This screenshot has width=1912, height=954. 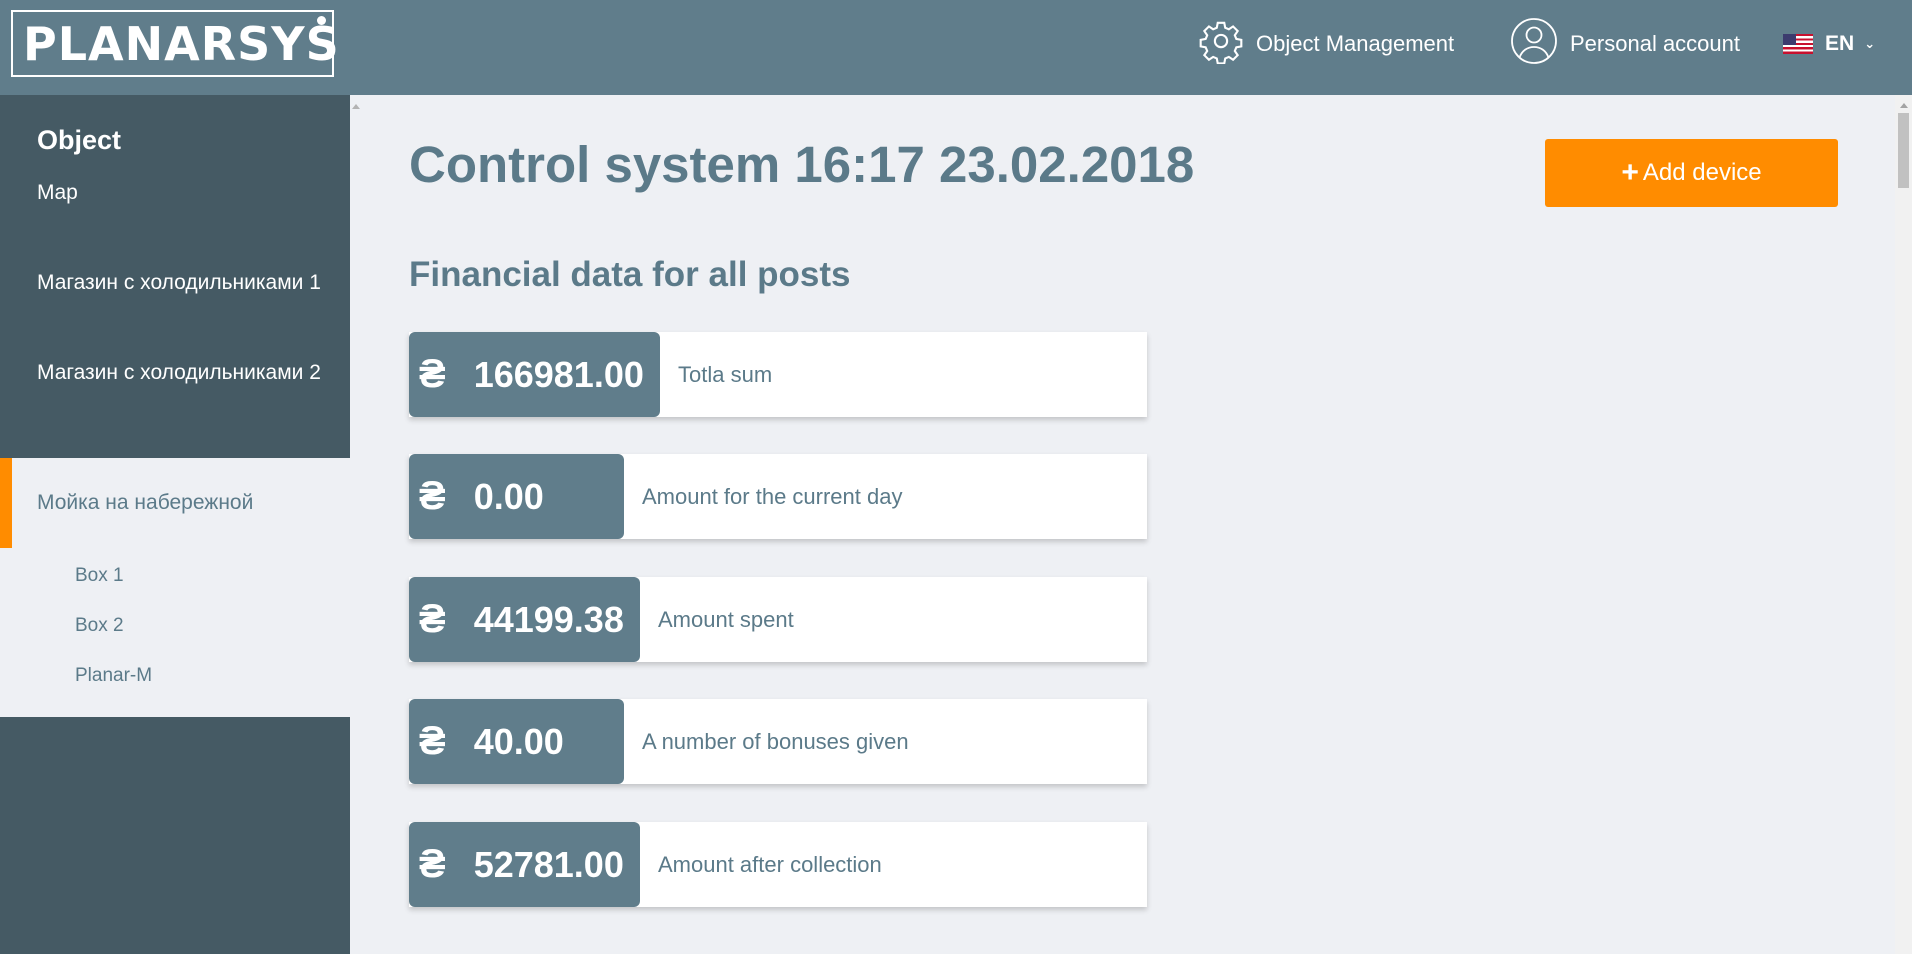 What do you see at coordinates (1630, 172) in the screenshot?
I see `plus-icon: +` at bounding box center [1630, 172].